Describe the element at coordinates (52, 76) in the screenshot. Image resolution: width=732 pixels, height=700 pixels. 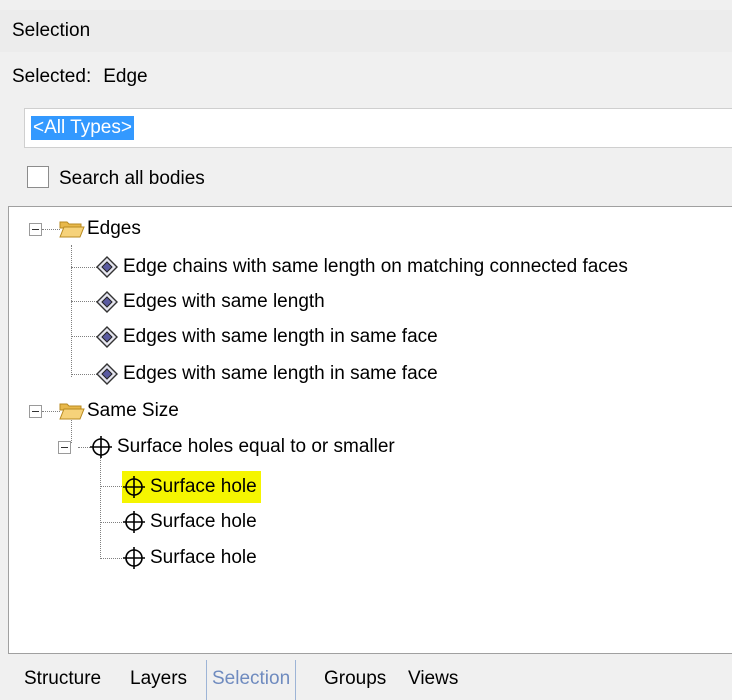
I see `selected-label: Selected:` at that location.